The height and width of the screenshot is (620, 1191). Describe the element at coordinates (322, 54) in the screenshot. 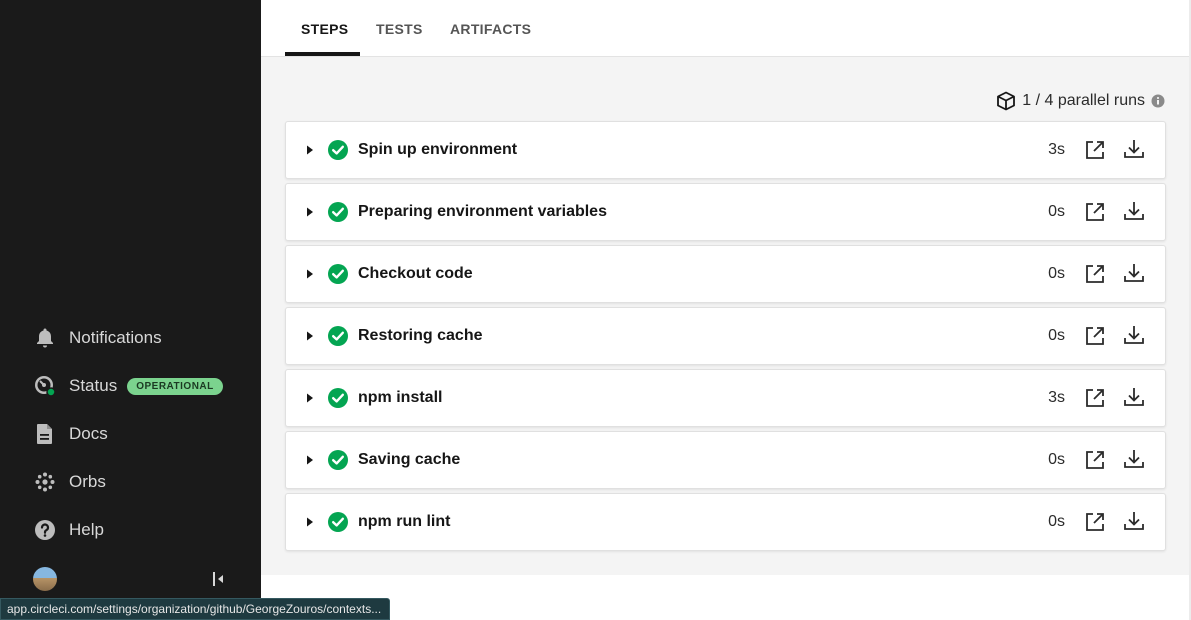

I see `active-tab-indicator` at that location.